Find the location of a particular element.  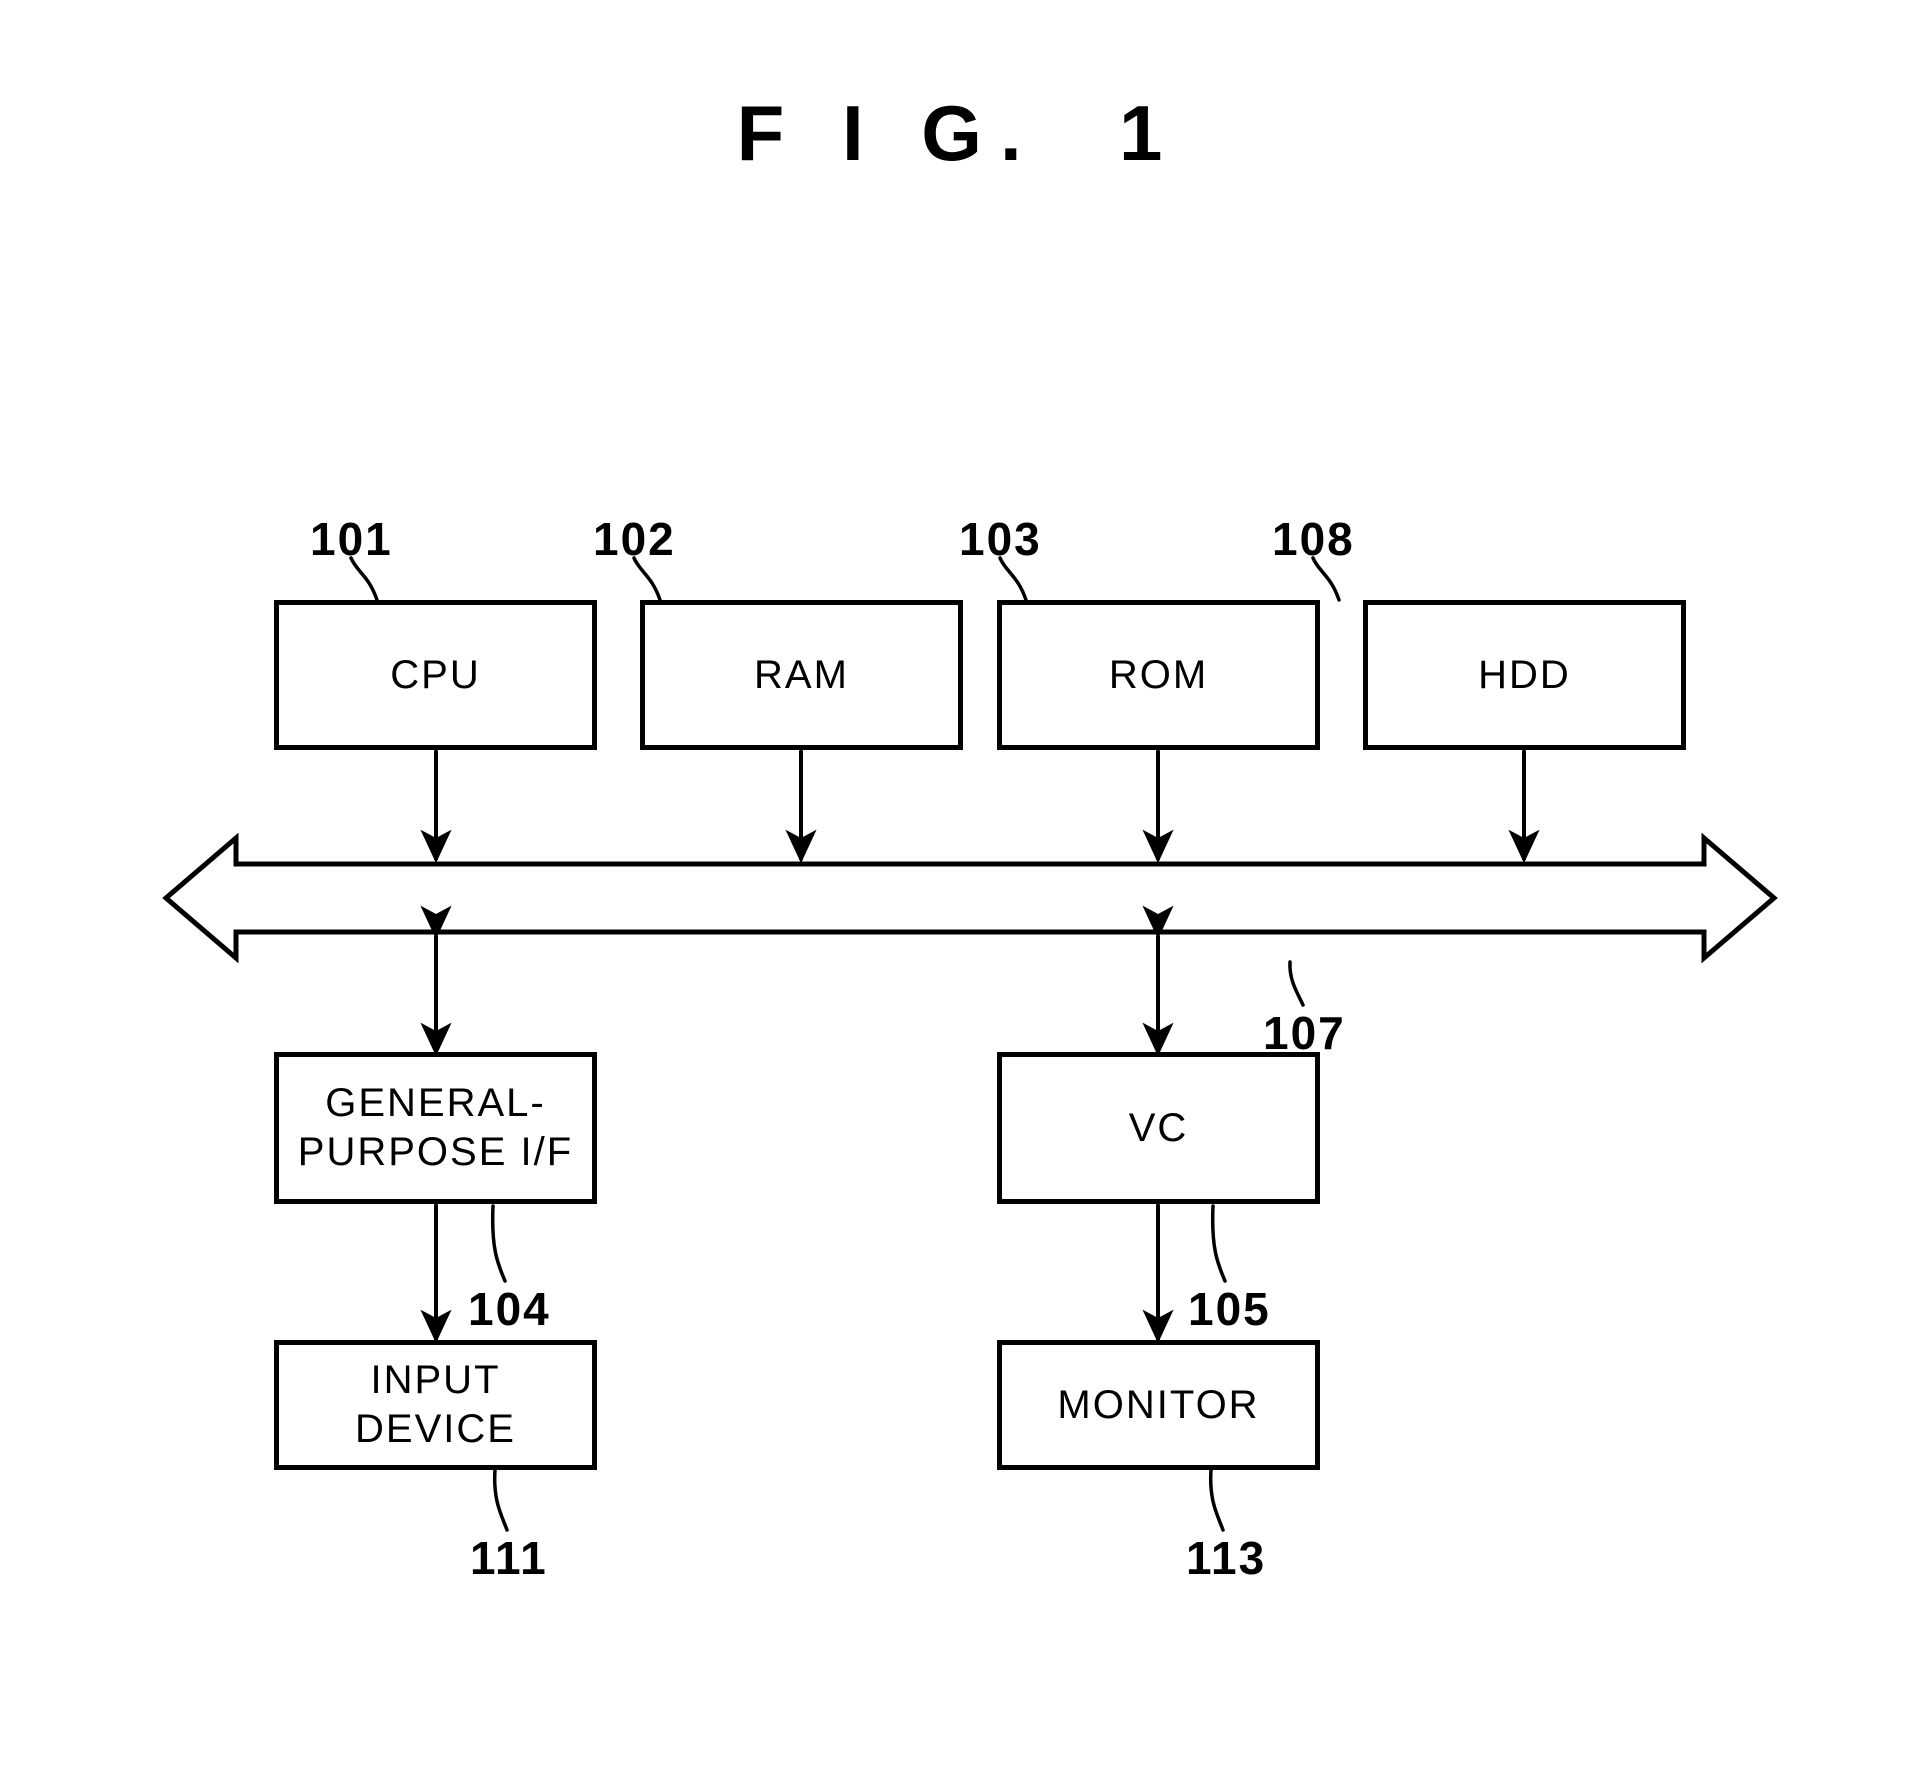

block-general-purpose-if-label: GENERAL- PURPOSE I/F is located at coordinates (435, 1127).